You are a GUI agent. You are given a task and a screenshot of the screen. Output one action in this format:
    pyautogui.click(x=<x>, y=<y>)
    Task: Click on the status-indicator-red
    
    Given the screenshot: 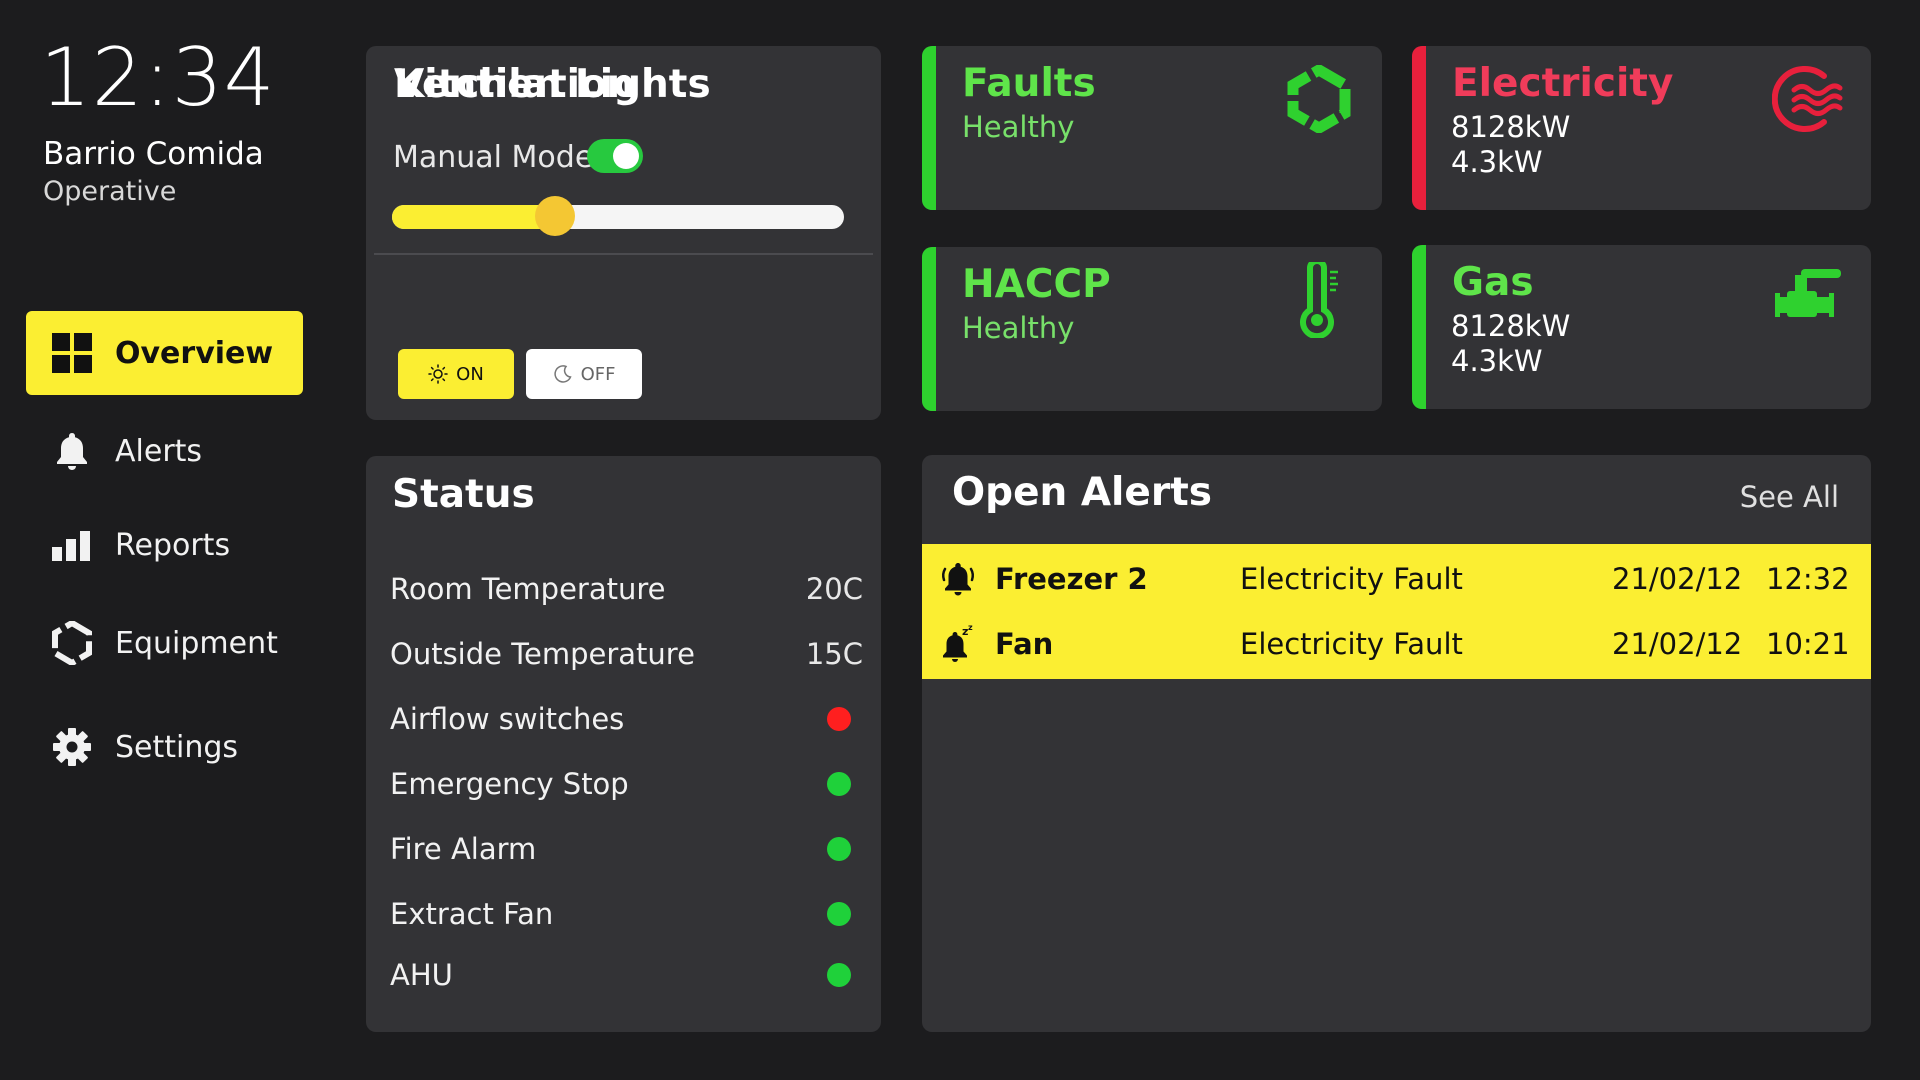 What is the action you would take?
    pyautogui.click(x=839, y=719)
    